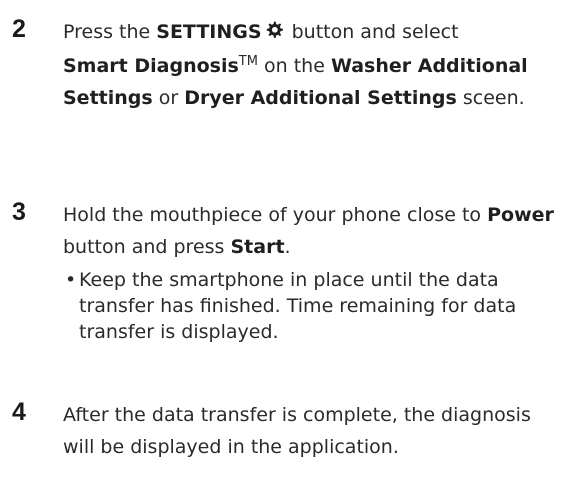  What do you see at coordinates (110, 32) in the screenshot?
I see `text-run: Press the` at bounding box center [110, 32].